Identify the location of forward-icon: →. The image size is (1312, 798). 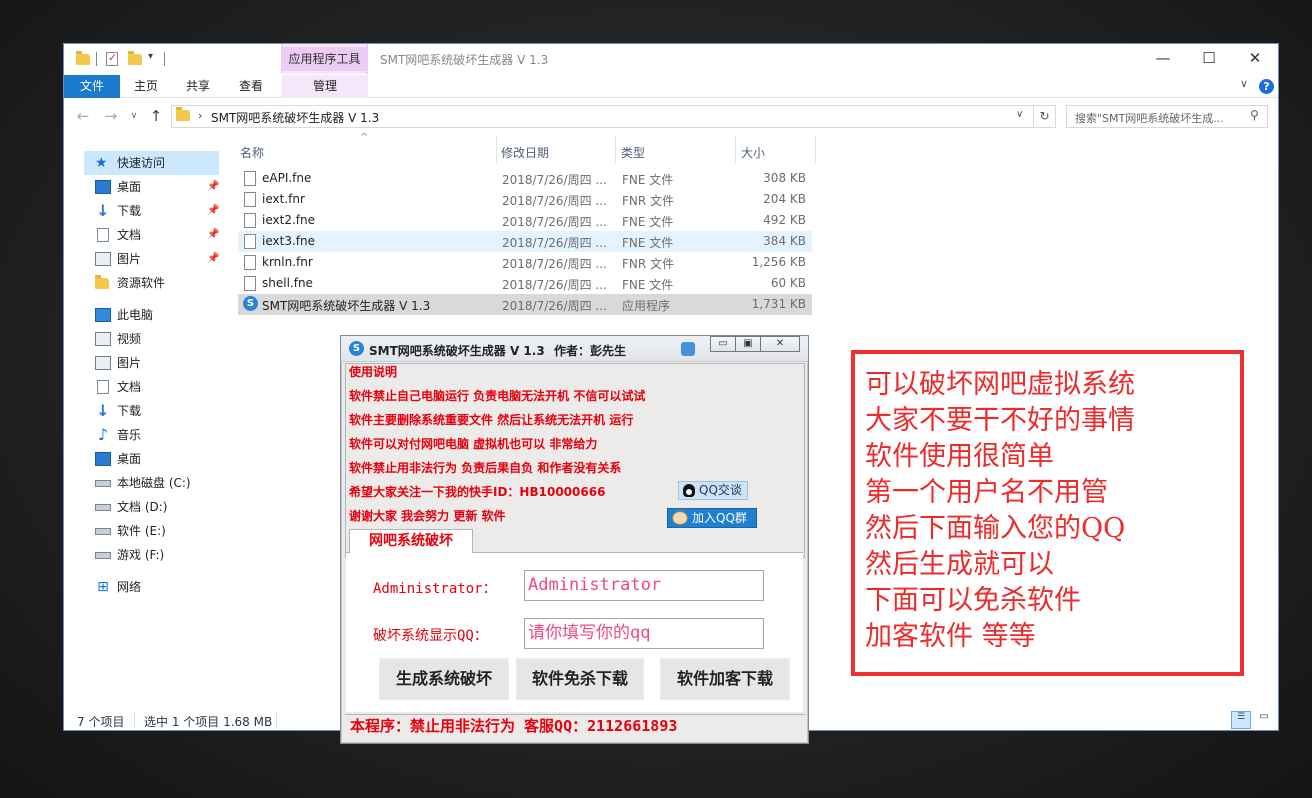
(111, 116).